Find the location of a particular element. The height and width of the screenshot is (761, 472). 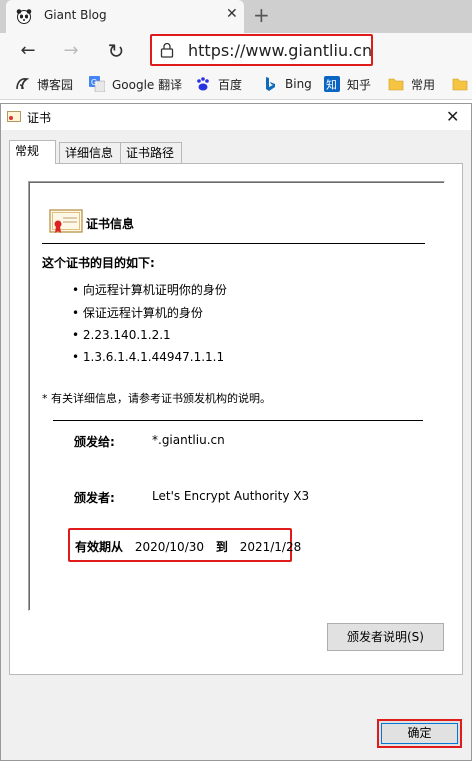

address-bar: https://www.giantliu.cn is located at coordinates (261, 50).